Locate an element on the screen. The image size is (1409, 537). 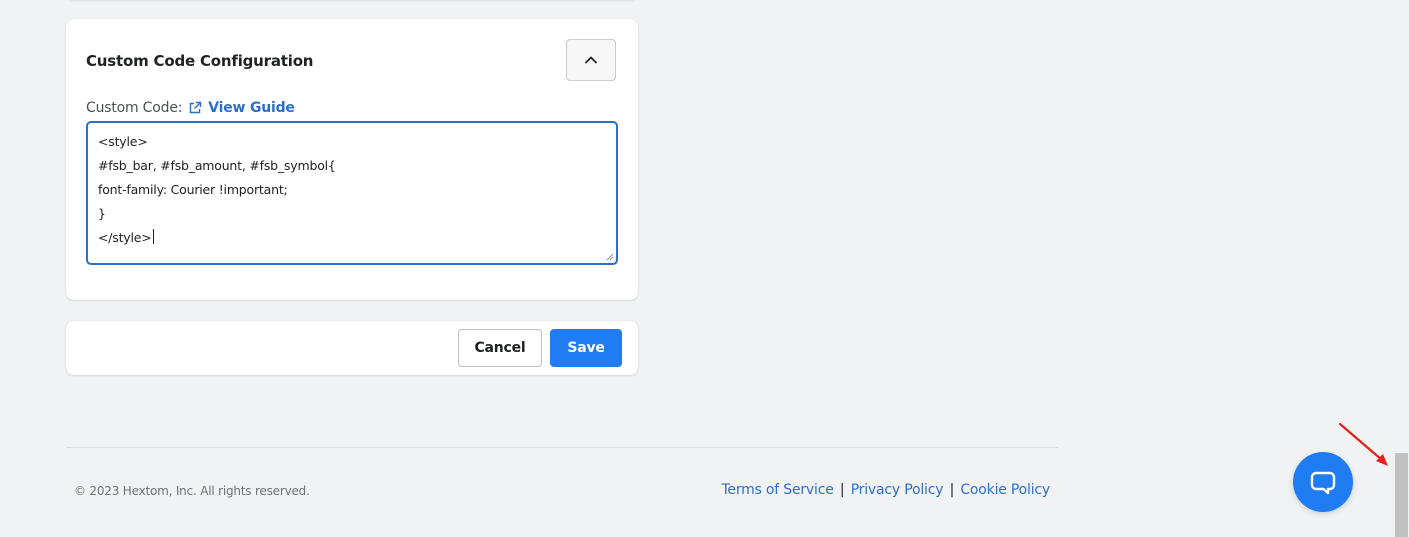
external-link-icon is located at coordinates (196, 107).